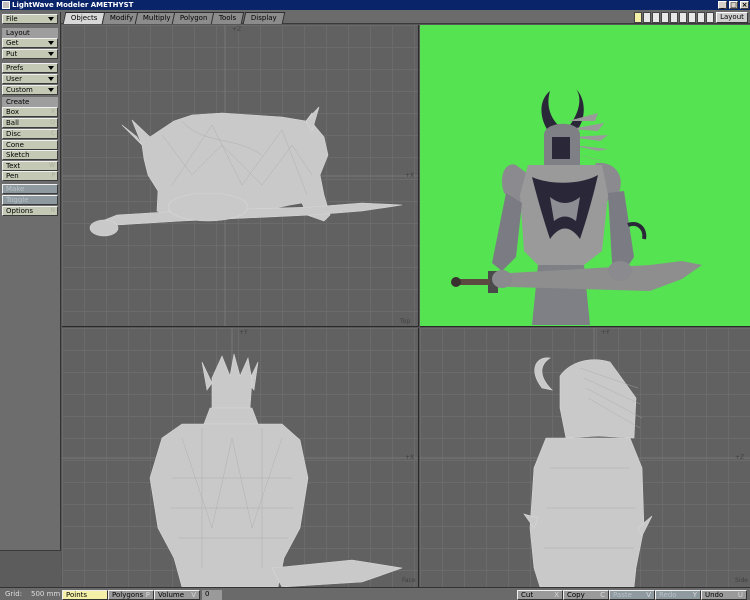 The width and height of the screenshot is (750, 600). What do you see at coordinates (30, 123) in the screenshot?
I see `ball-button: Ball O` at bounding box center [30, 123].